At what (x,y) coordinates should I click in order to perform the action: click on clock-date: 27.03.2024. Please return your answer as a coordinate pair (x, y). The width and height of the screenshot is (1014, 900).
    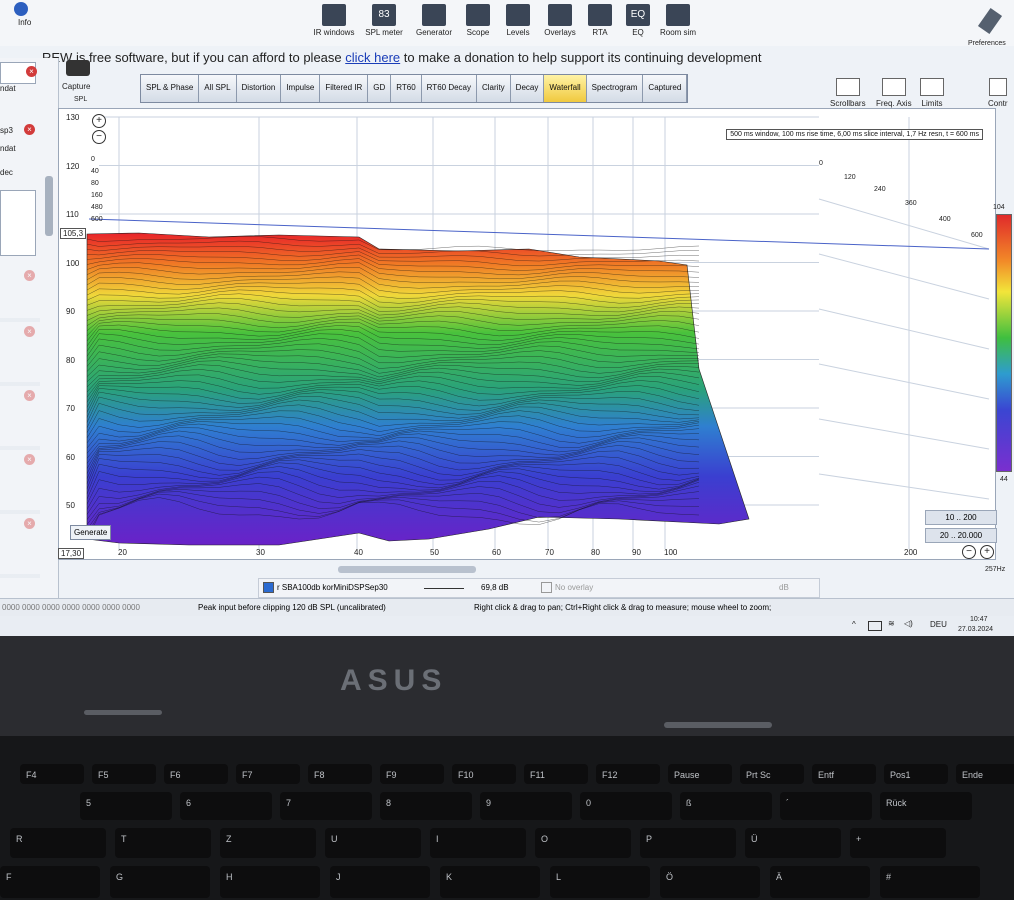
    Looking at the image, I should click on (975, 629).